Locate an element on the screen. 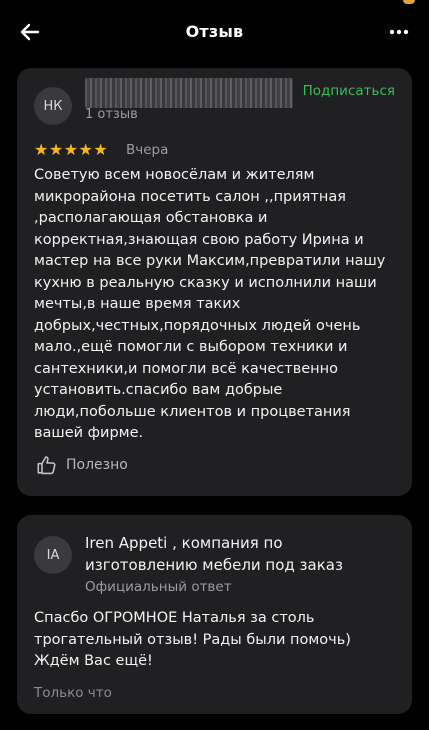 This screenshot has width=429, height=730. official-reply-label: Официальный ответ is located at coordinates (158, 587).